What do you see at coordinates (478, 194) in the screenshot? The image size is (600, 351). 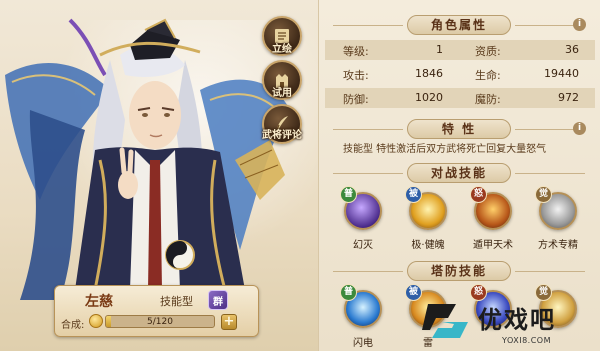 I see `skill-type-badge: 怒` at bounding box center [478, 194].